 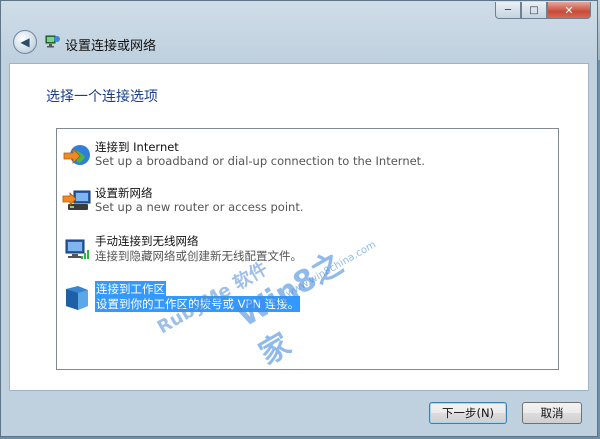 I want to click on cancel-button: 取消, so click(x=552, y=413).